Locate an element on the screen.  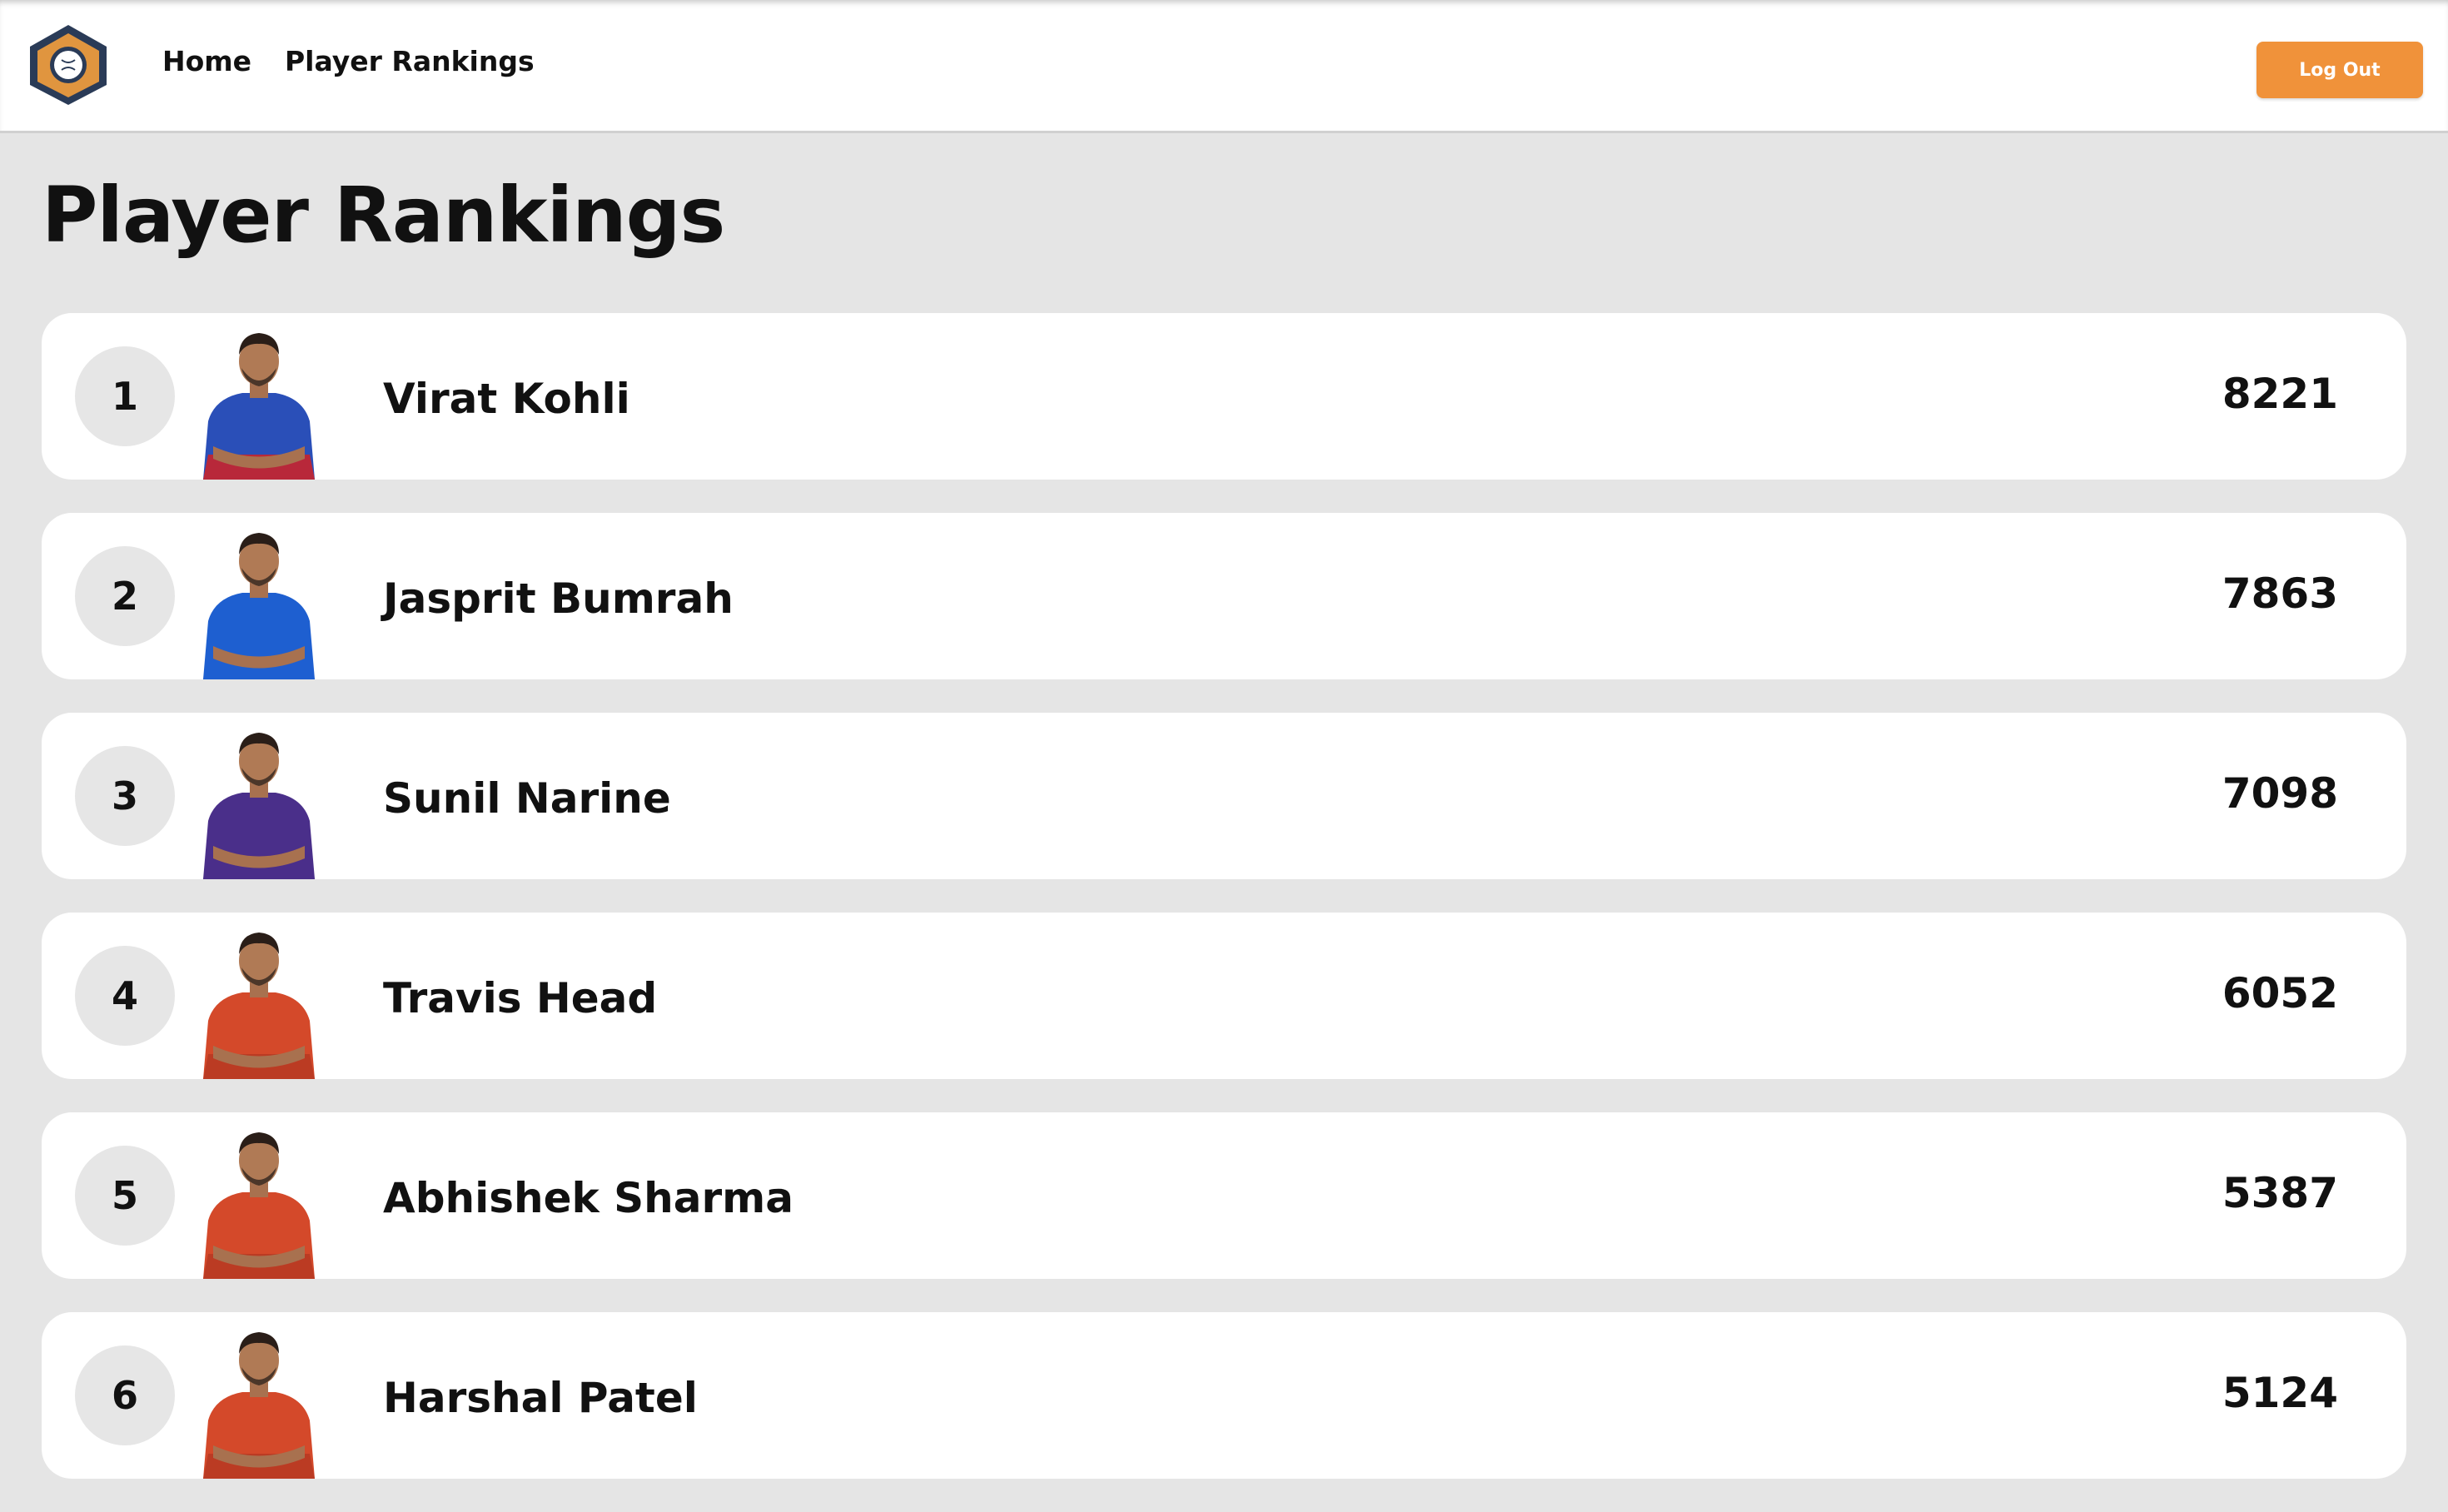
player-score: 5124 is located at coordinates (2280, 1393).